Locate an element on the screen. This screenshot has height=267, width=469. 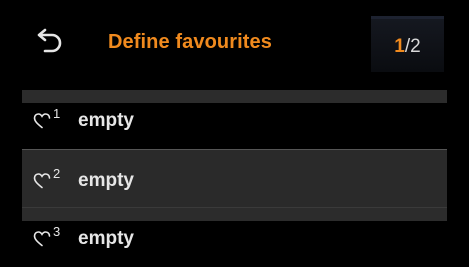
favourite-number: 1 is located at coordinates (57, 113).